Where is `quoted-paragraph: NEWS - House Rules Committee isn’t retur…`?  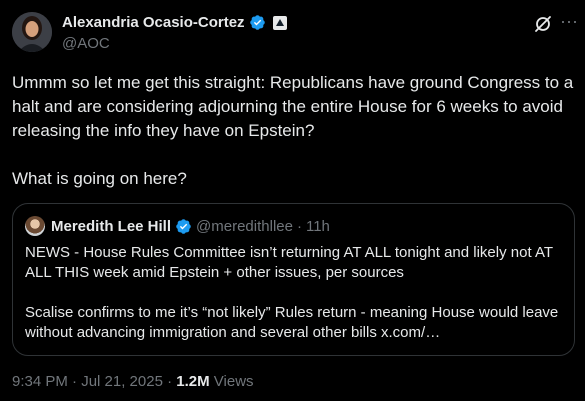 quoted-paragraph: NEWS - House Rules Committee isn’t retur… is located at coordinates (289, 262).